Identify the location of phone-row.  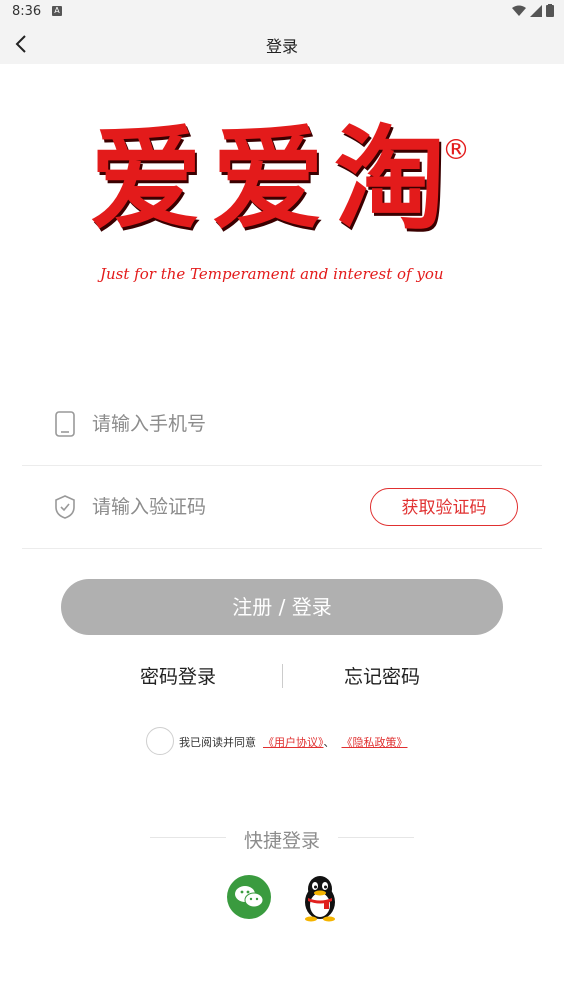
(282, 424).